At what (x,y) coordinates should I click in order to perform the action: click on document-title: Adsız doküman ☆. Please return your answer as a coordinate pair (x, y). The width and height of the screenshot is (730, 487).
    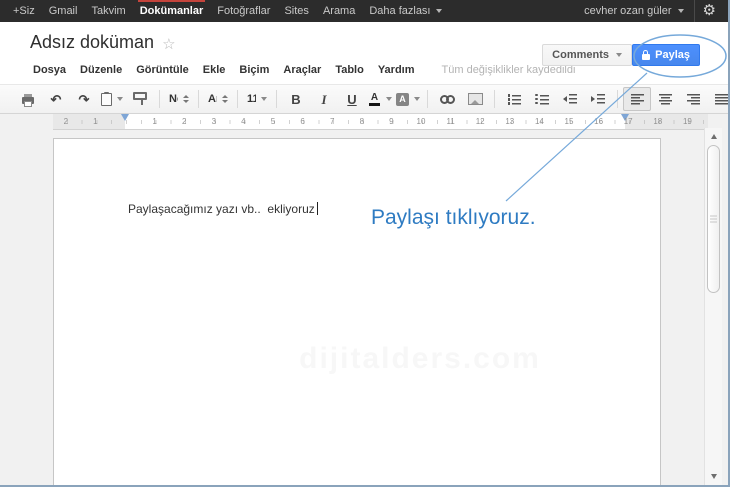
    Looking at the image, I should click on (103, 42).